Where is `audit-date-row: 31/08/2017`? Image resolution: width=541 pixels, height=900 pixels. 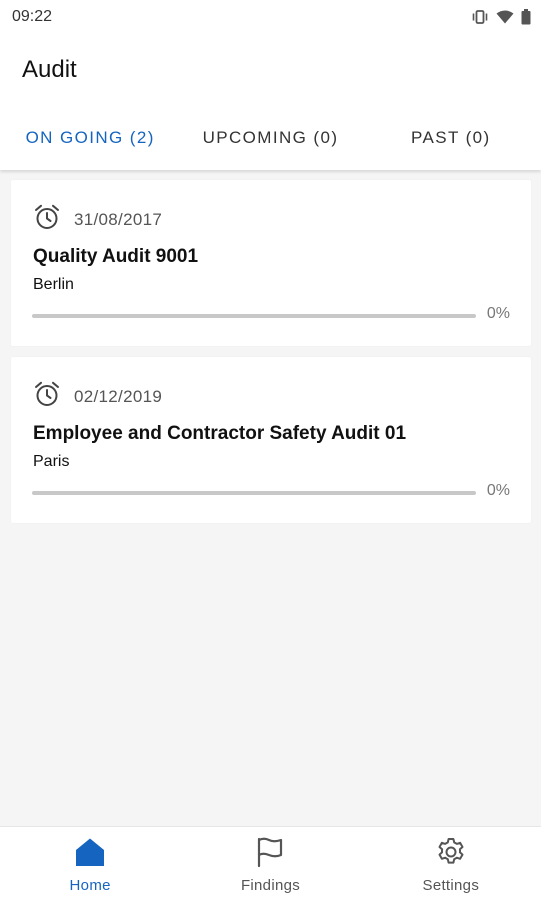
audit-date-row: 31/08/2017 is located at coordinates (97, 219).